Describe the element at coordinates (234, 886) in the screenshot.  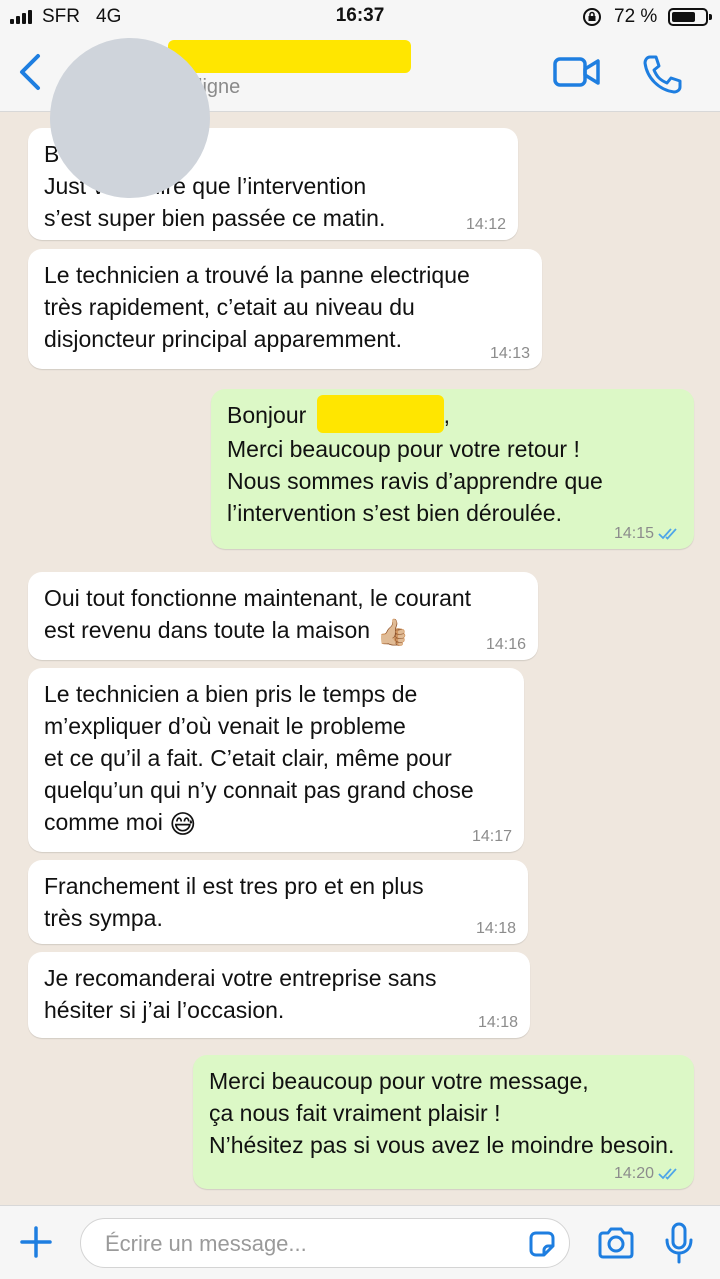
I see `message-line: Franchement il est tres pro et en plus` at that location.